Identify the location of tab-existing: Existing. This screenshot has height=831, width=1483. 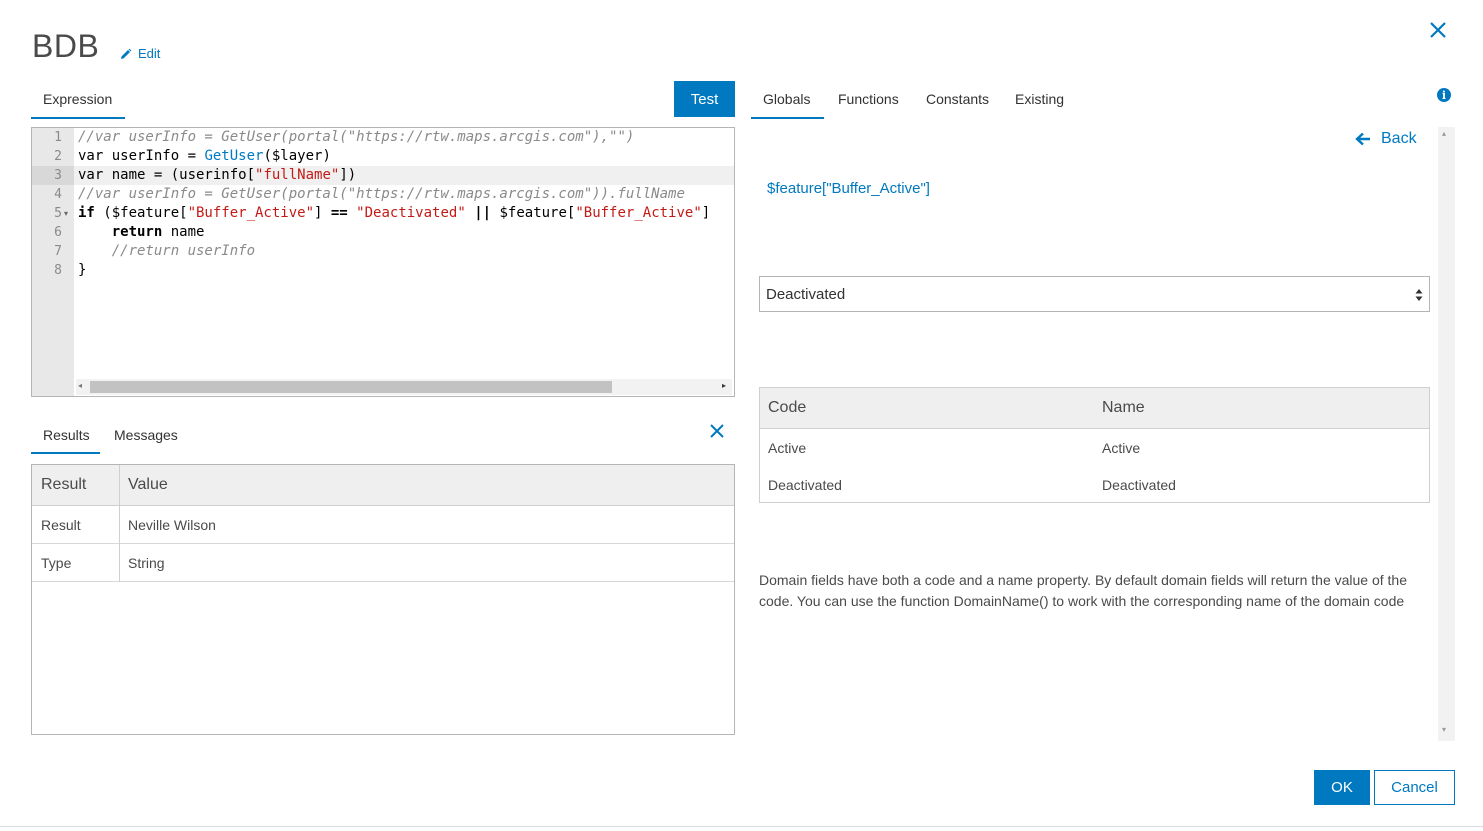
(1039, 99).